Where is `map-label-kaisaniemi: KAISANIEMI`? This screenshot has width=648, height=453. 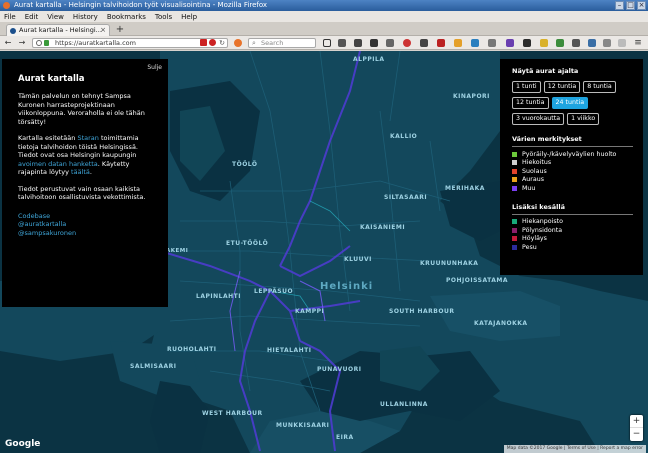 map-label-kaisaniemi: KAISANIEMI is located at coordinates (383, 227).